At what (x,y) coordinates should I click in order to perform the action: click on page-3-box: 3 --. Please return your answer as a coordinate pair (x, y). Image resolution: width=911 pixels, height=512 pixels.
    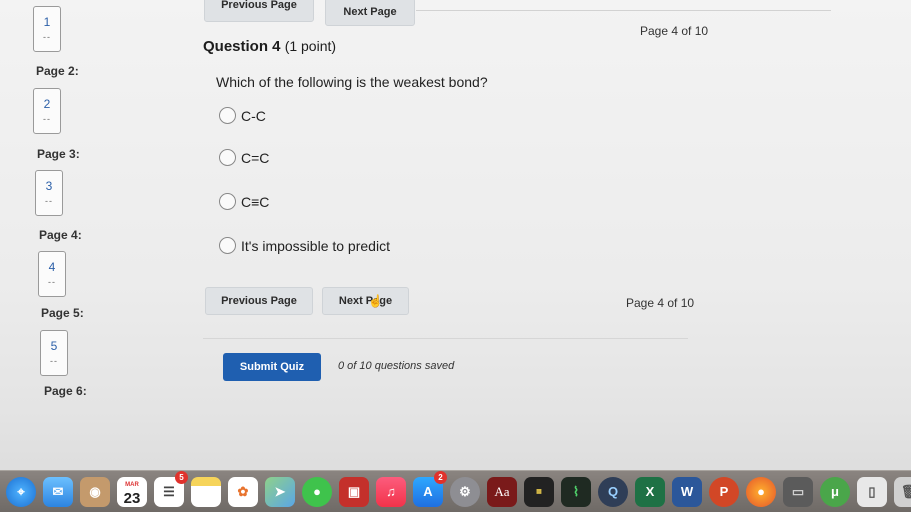
    Looking at the image, I should click on (49, 193).